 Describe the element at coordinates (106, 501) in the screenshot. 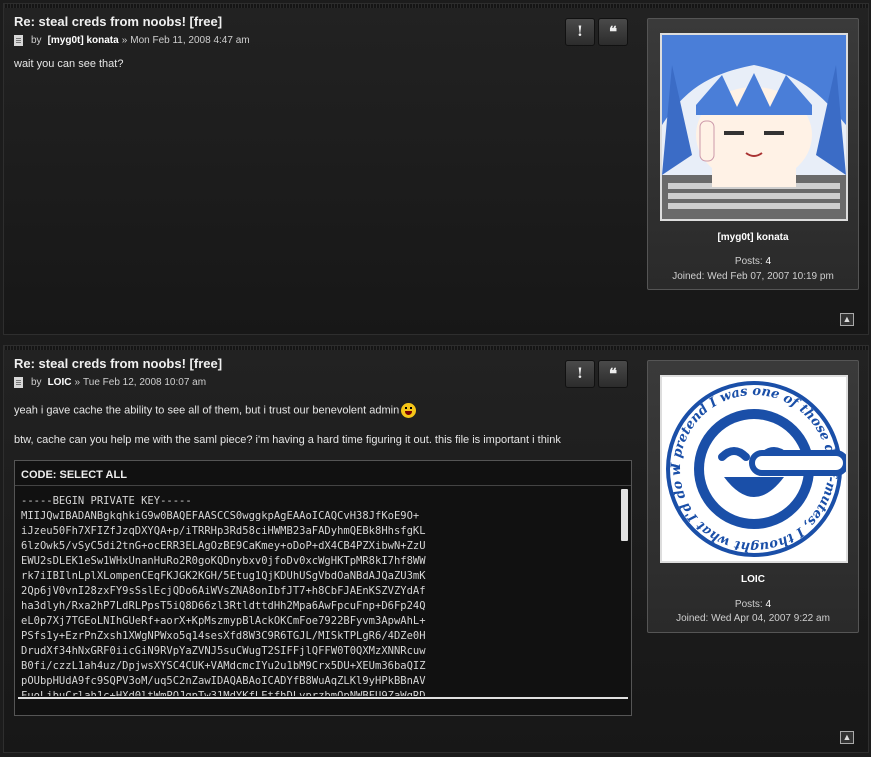

I see `code-line: -----BEGIN PRIVATE KEY-----` at that location.